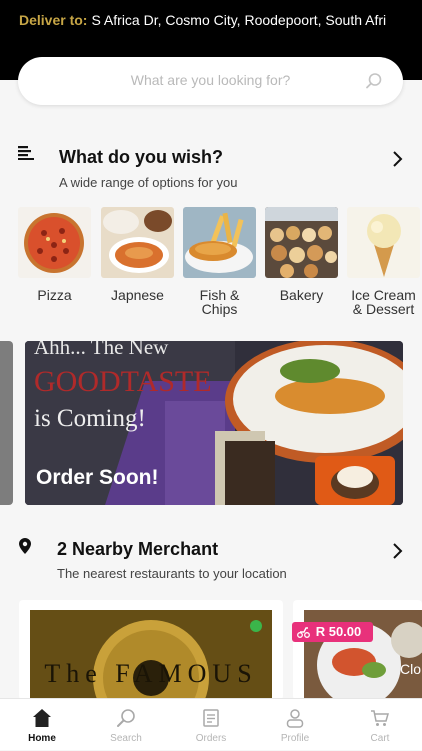 The height and width of the screenshot is (751, 422). Describe the element at coordinates (54, 242) in the screenshot. I see `pizza-image` at that location.